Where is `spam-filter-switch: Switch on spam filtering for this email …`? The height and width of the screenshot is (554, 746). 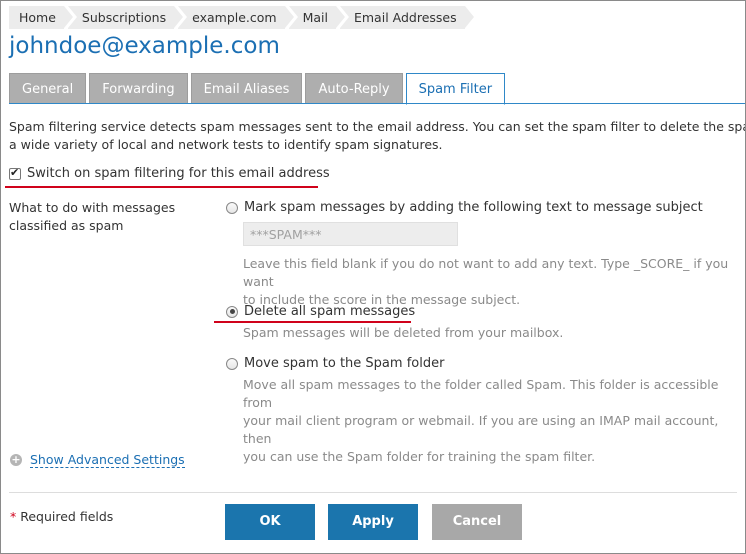 spam-filter-switch: Switch on spam filtering for this email … is located at coordinates (169, 173).